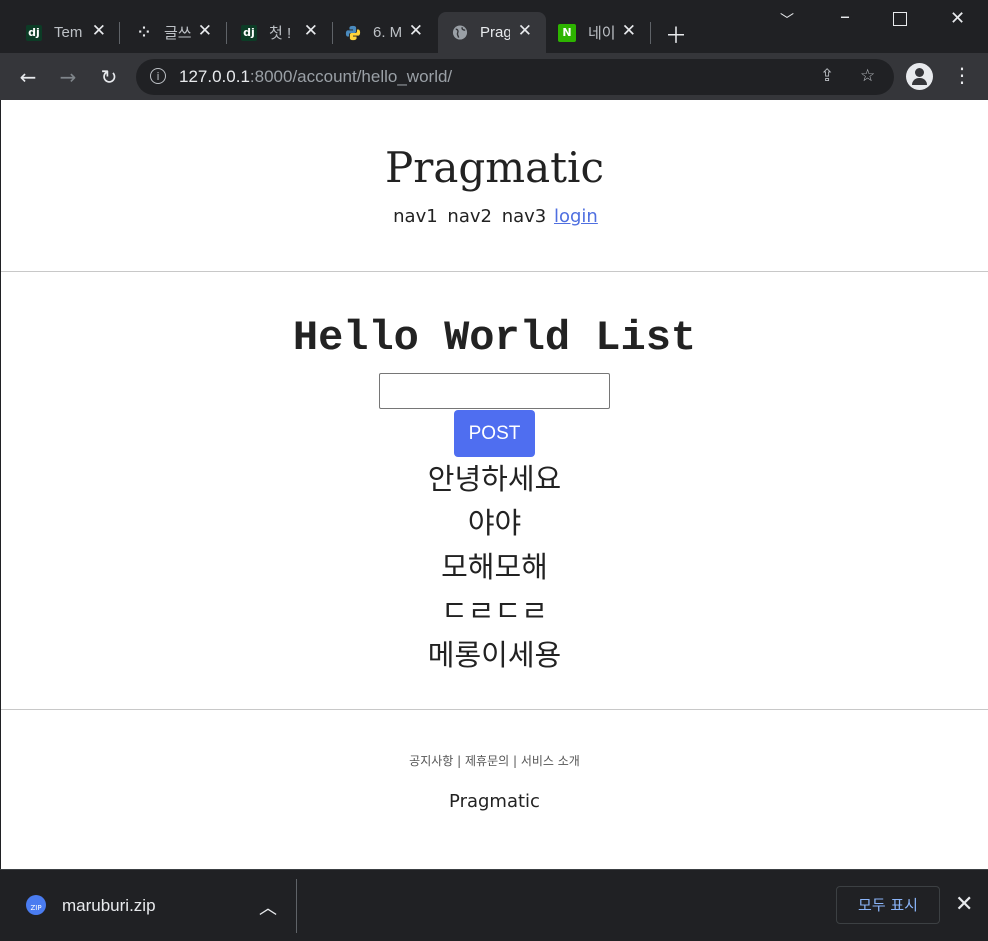 The image size is (988, 941). Describe the element at coordinates (353, 33) in the screenshot. I see `python-icon` at that location.